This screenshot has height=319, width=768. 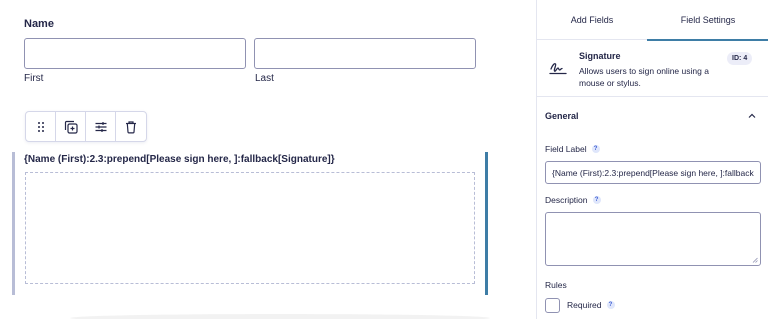 I want to click on chevron-up-icon, so click(x=752, y=116).